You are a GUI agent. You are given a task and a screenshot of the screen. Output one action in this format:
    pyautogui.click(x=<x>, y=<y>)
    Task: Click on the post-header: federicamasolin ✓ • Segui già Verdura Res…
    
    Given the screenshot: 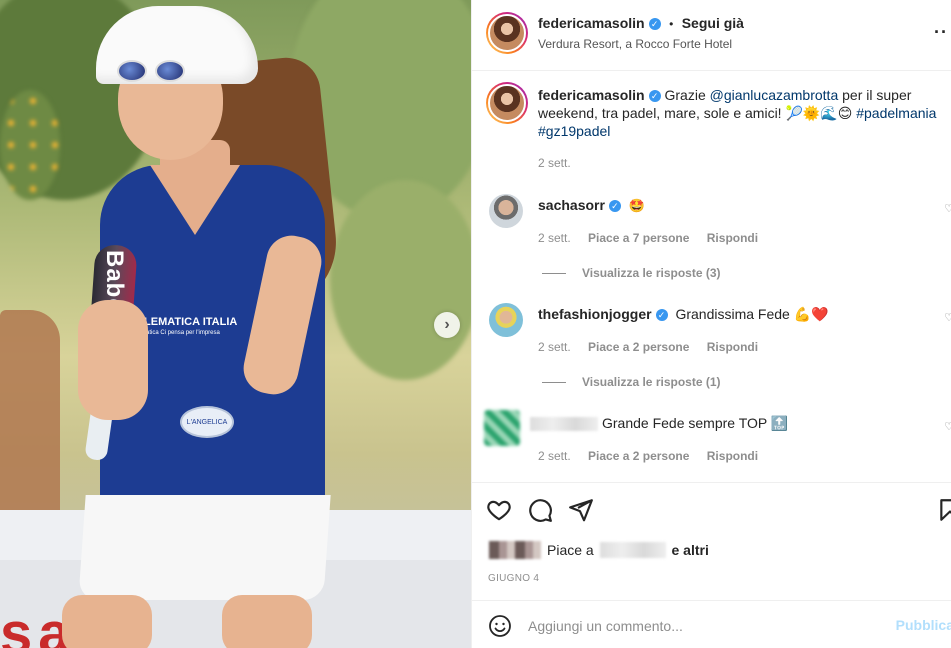 What is the action you would take?
    pyautogui.click(x=711, y=35)
    